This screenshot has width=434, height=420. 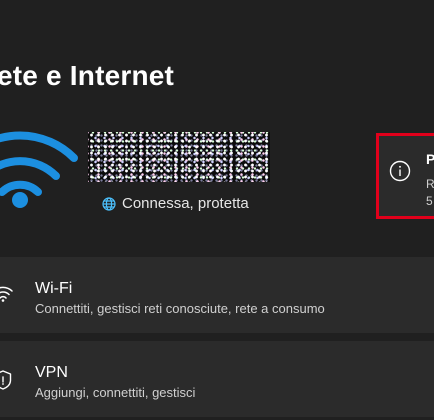 I want to click on connection-status: Connessa, protetta, so click(x=175, y=203).